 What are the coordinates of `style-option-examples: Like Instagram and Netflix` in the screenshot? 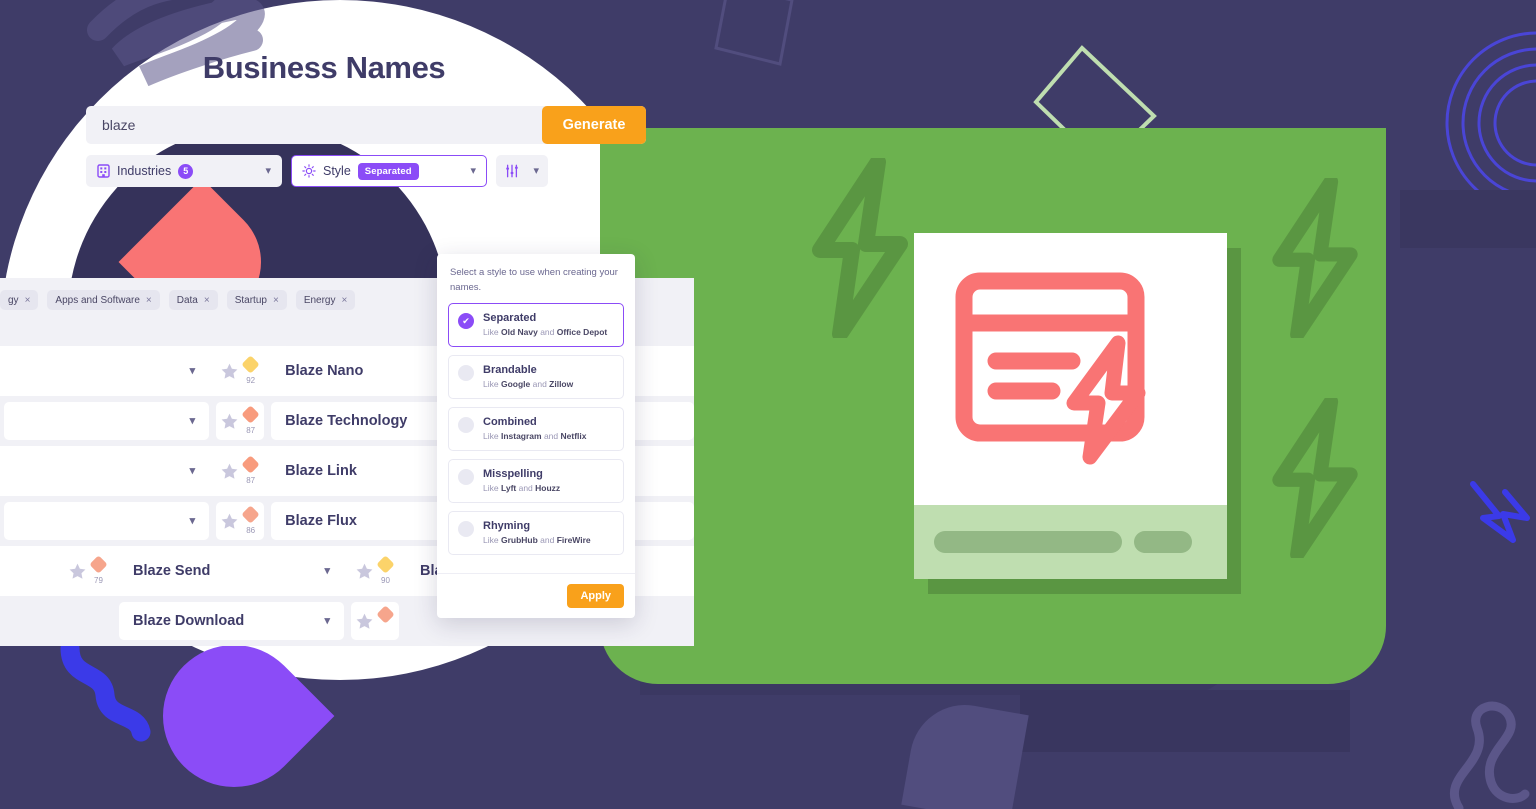 It's located at (535, 436).